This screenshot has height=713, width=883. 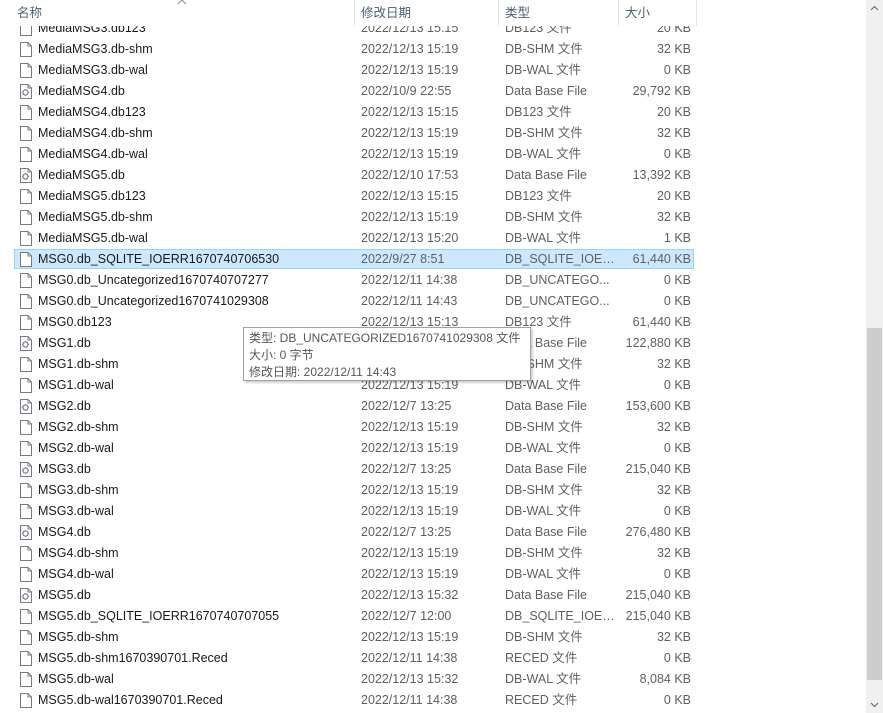 I want to click on column-header-date: 修改日期, so click(x=427, y=13).